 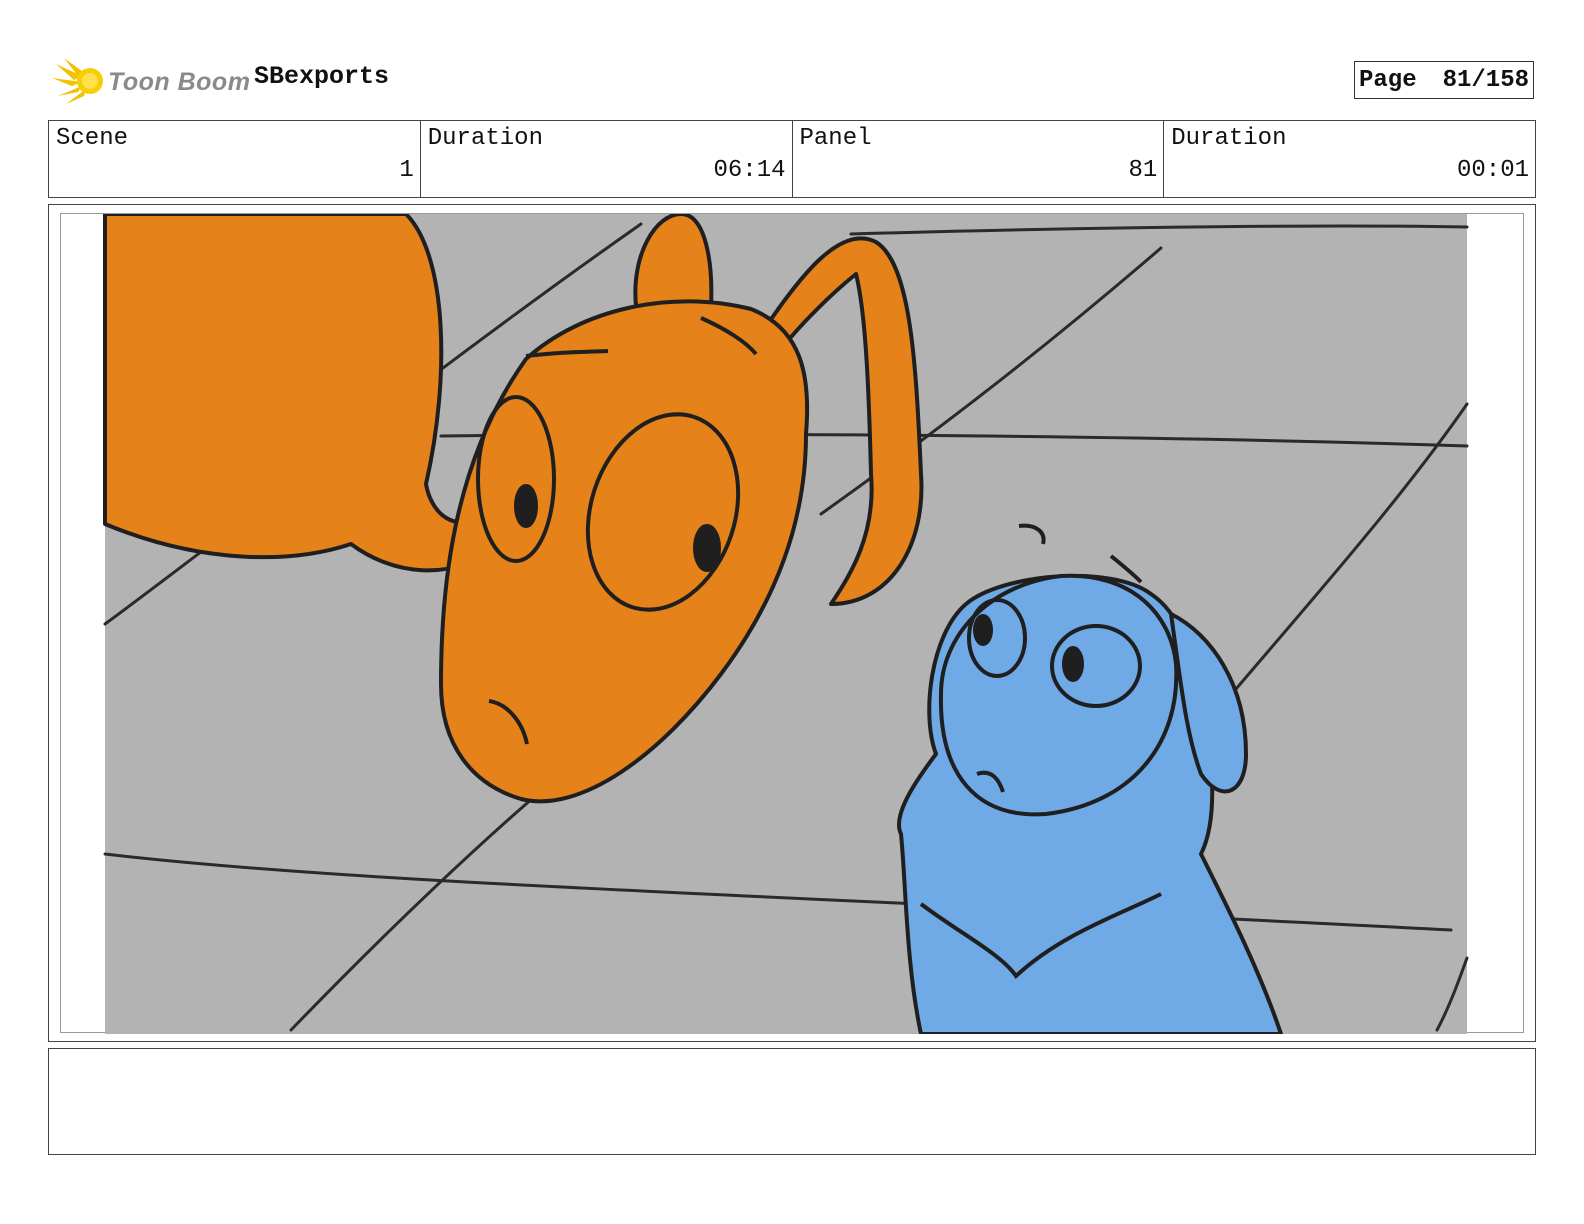 I want to click on panel-duration-value: 00:01, so click(x=1492, y=170).